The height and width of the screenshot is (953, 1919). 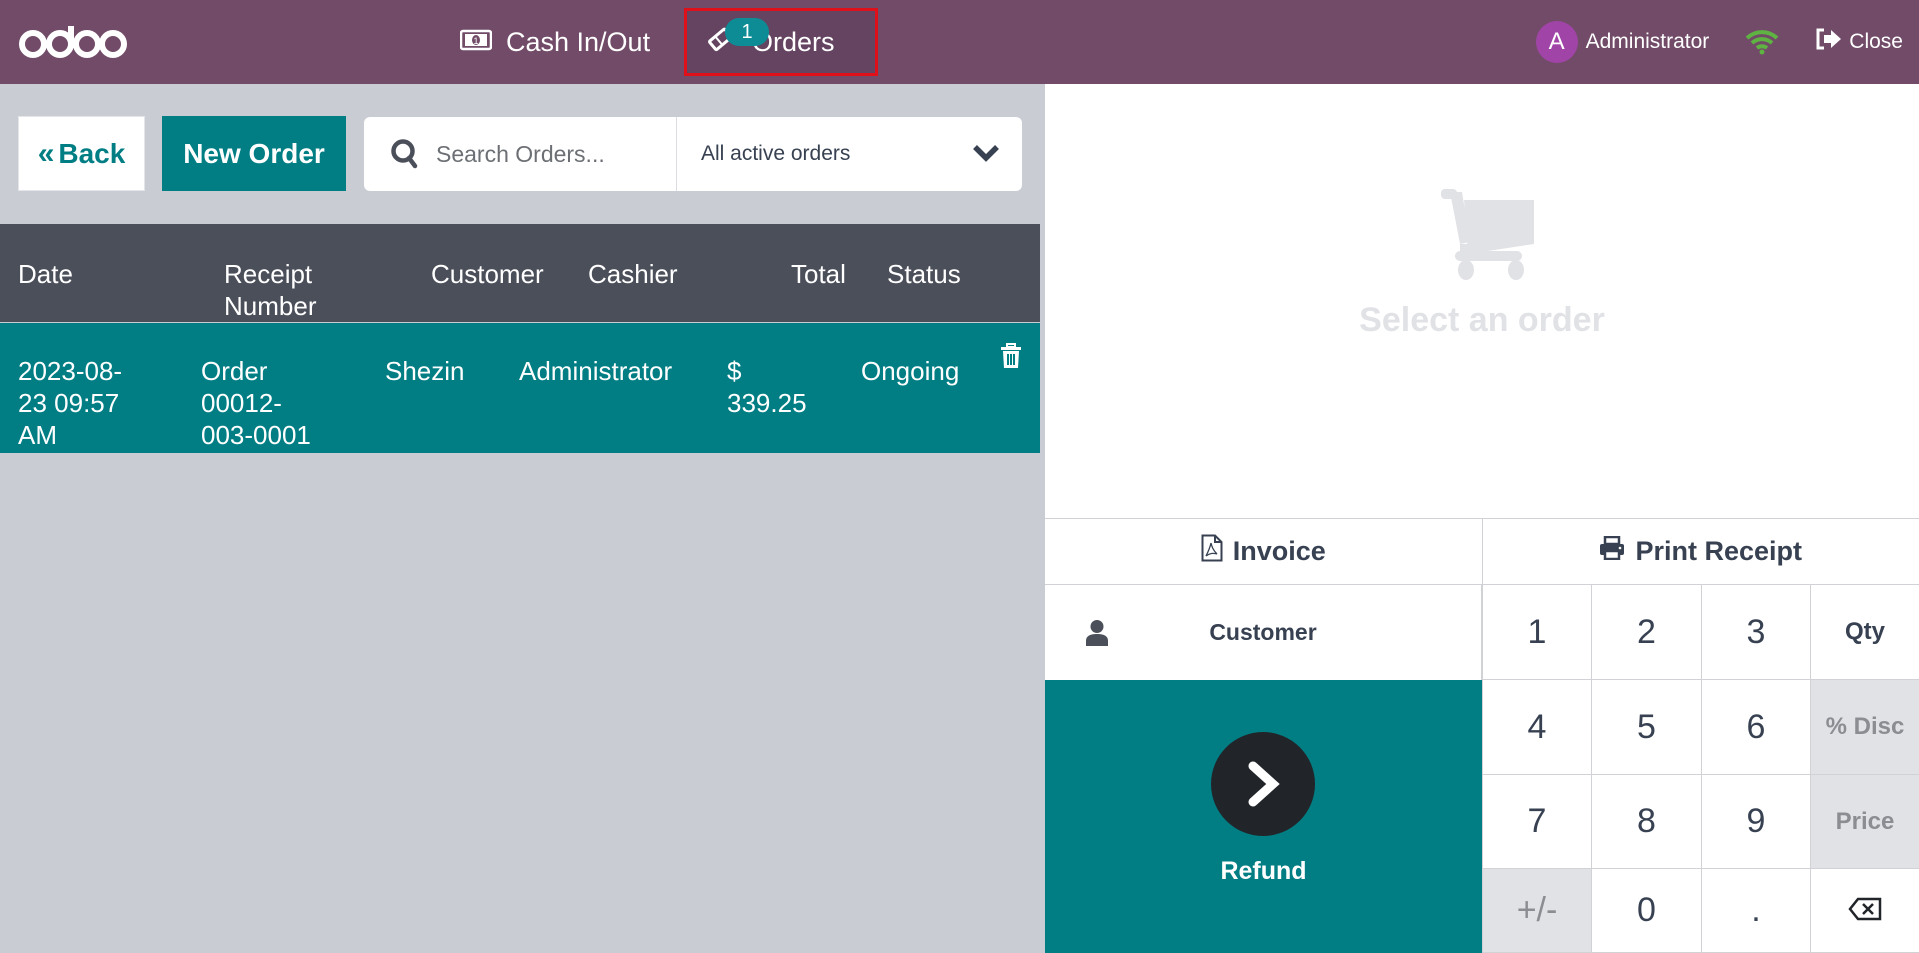 What do you see at coordinates (561, 154) in the screenshot?
I see `search-input` at bounding box center [561, 154].